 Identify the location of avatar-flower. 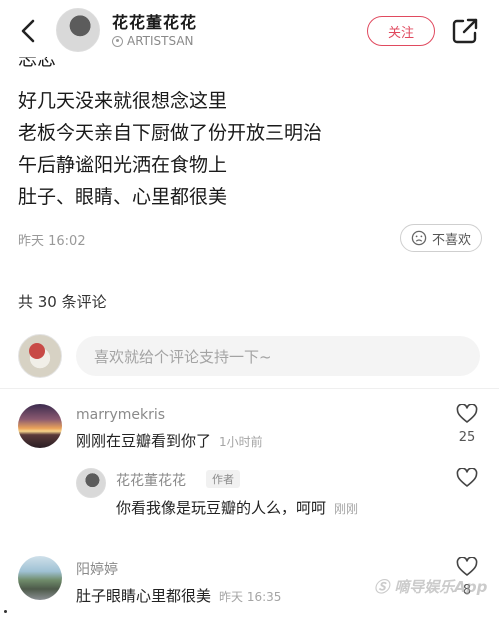
(37, 351).